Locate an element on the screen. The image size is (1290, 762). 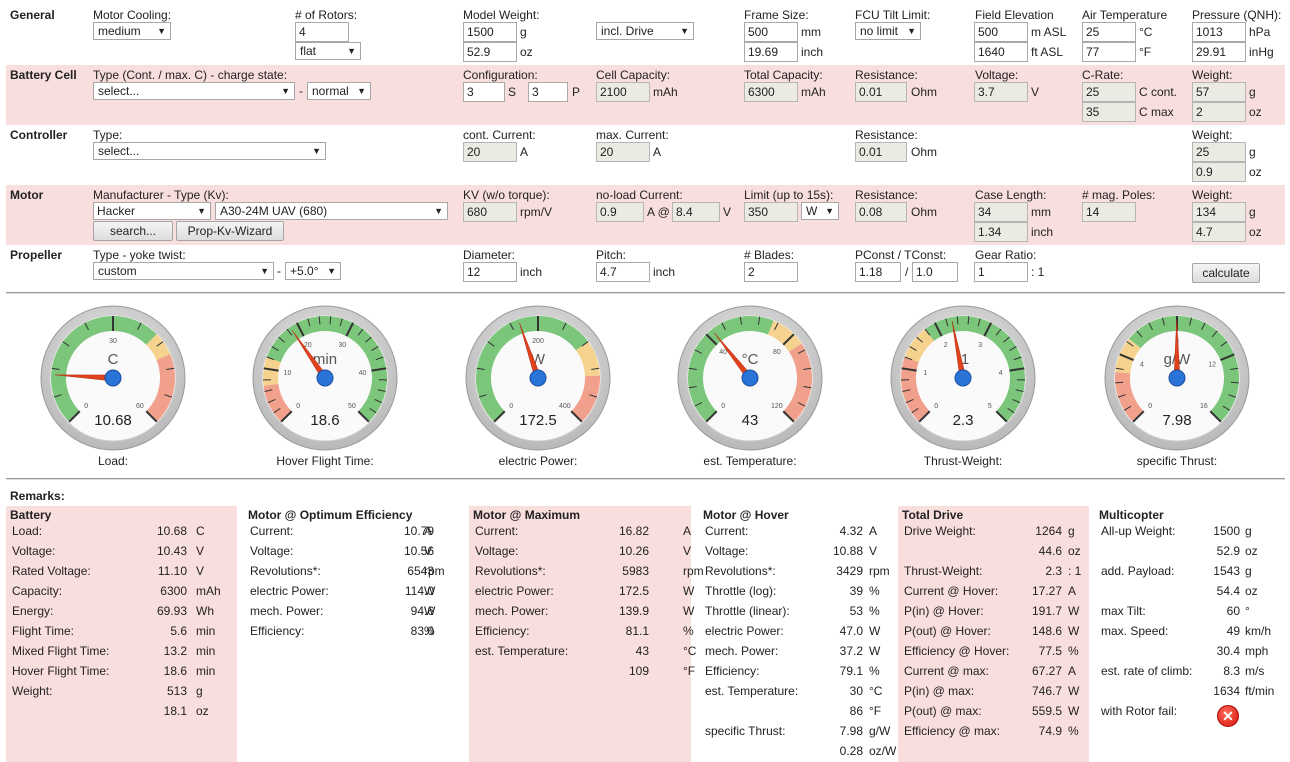
remarks-key: Current @ Hover: is located at coordinates (951, 591).